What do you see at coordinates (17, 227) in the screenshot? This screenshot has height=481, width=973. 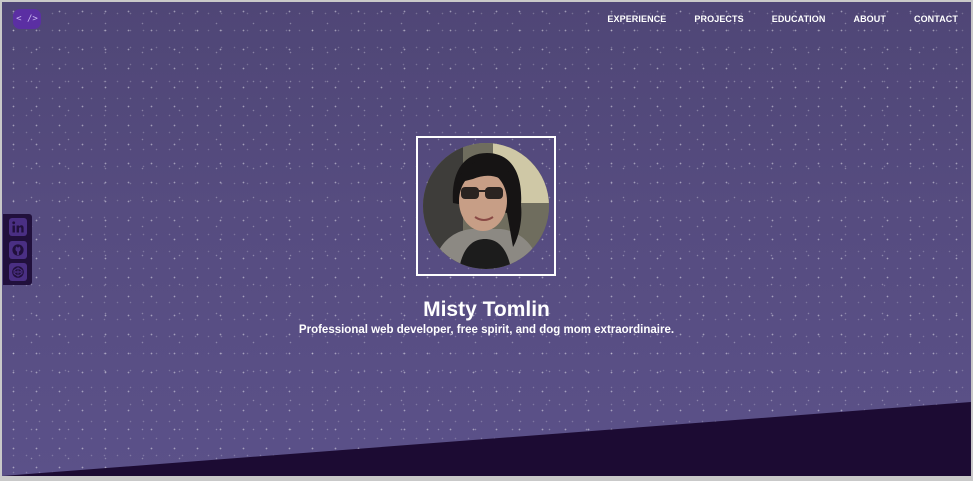 I see `linkedin-icon` at bounding box center [17, 227].